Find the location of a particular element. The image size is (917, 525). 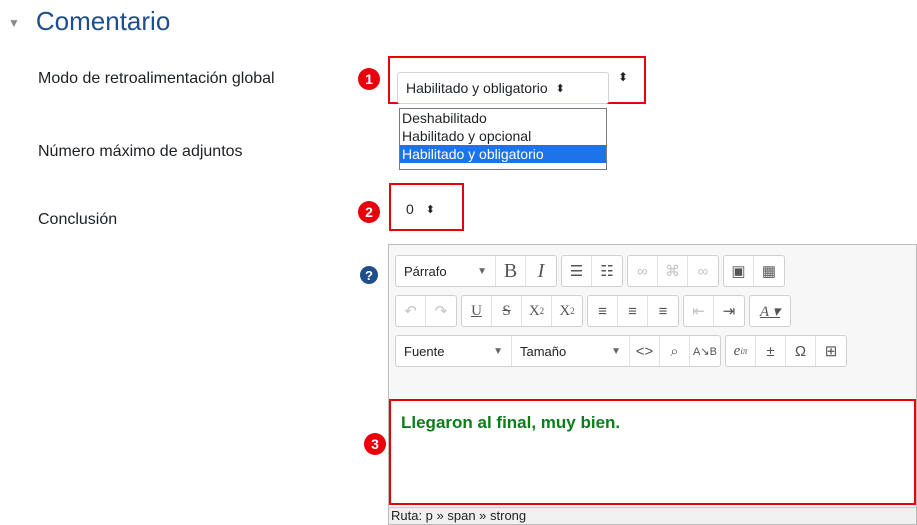

redo-icon: ↷ is located at coordinates (441, 311).